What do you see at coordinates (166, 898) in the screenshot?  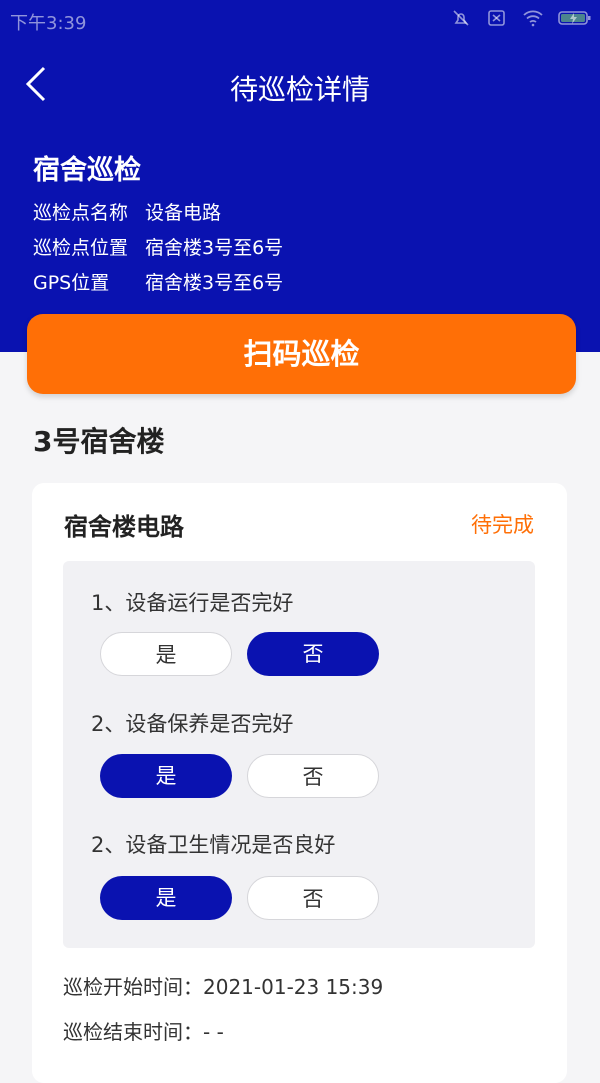 I see `q3-yes-option: 是` at bounding box center [166, 898].